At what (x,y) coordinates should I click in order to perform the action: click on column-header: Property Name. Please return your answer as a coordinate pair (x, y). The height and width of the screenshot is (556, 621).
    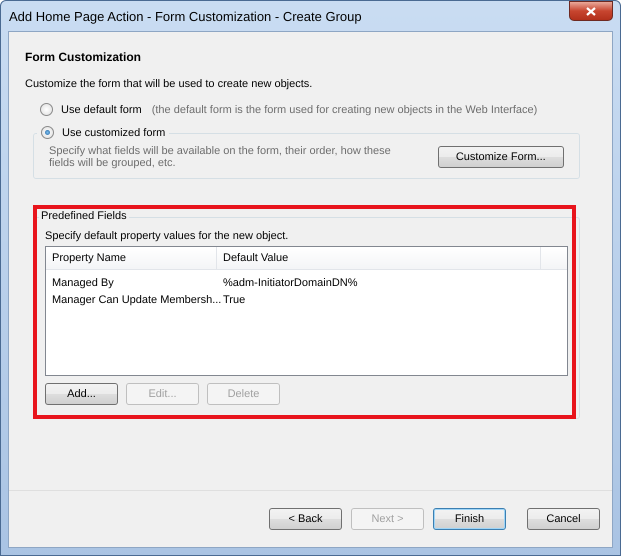
    Looking at the image, I should click on (131, 258).